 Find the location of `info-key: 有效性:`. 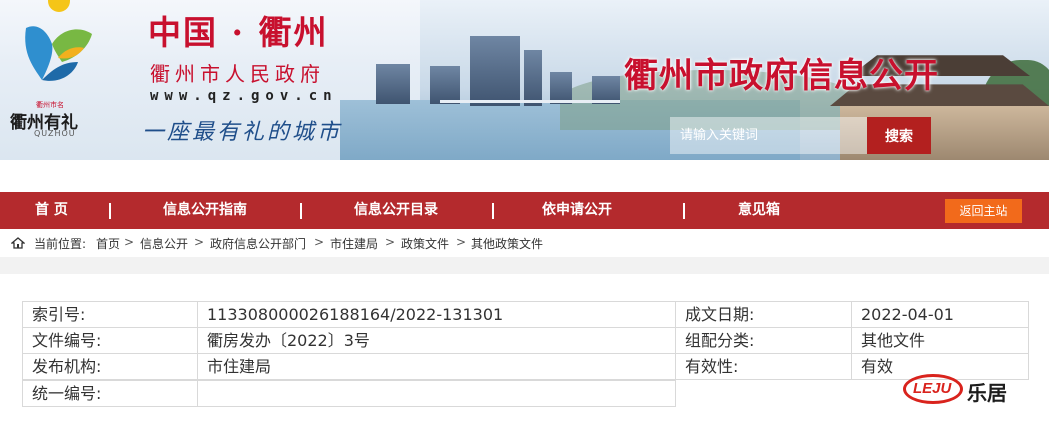

info-key: 有效性: is located at coordinates (763, 366).